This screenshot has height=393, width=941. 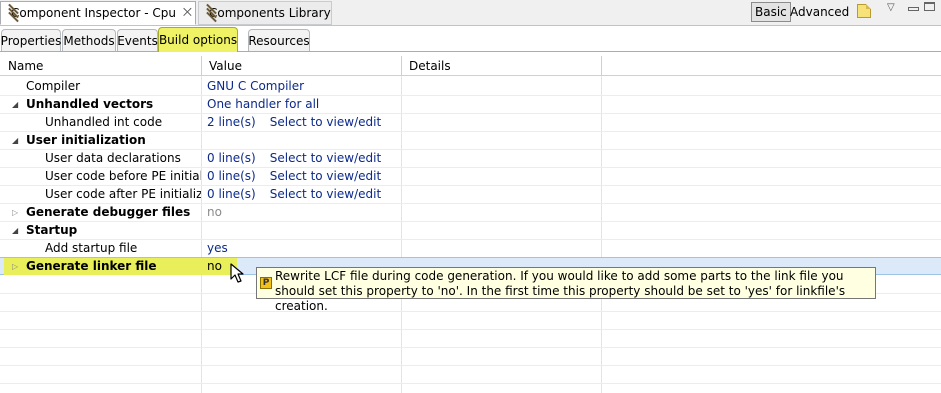 I want to click on minimize-icon, so click(x=912, y=6).